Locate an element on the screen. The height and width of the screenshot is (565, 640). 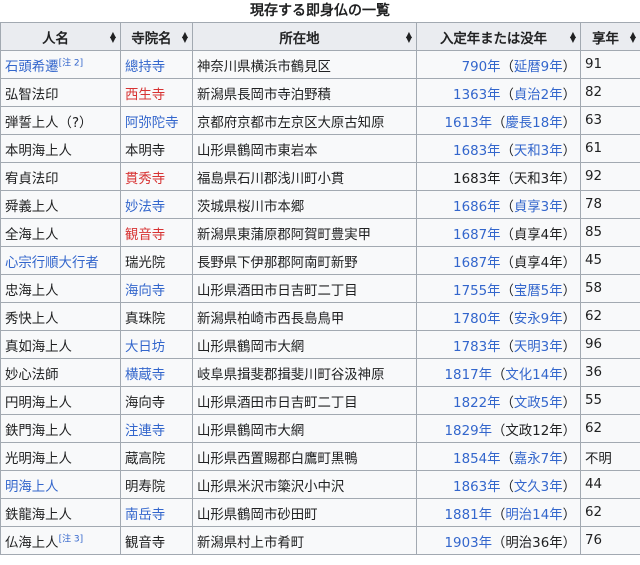
year-value: 1829年 is located at coordinates (468, 431).